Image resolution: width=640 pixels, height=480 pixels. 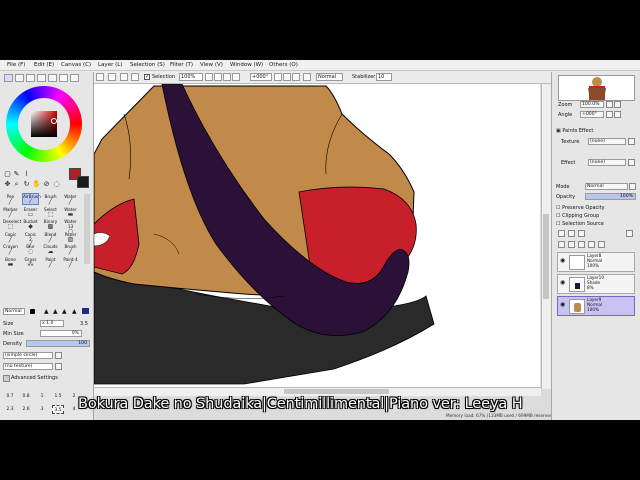 What do you see at coordinates (46, 184) in the screenshot?
I see `picker-icon: ⊘` at bounding box center [46, 184].